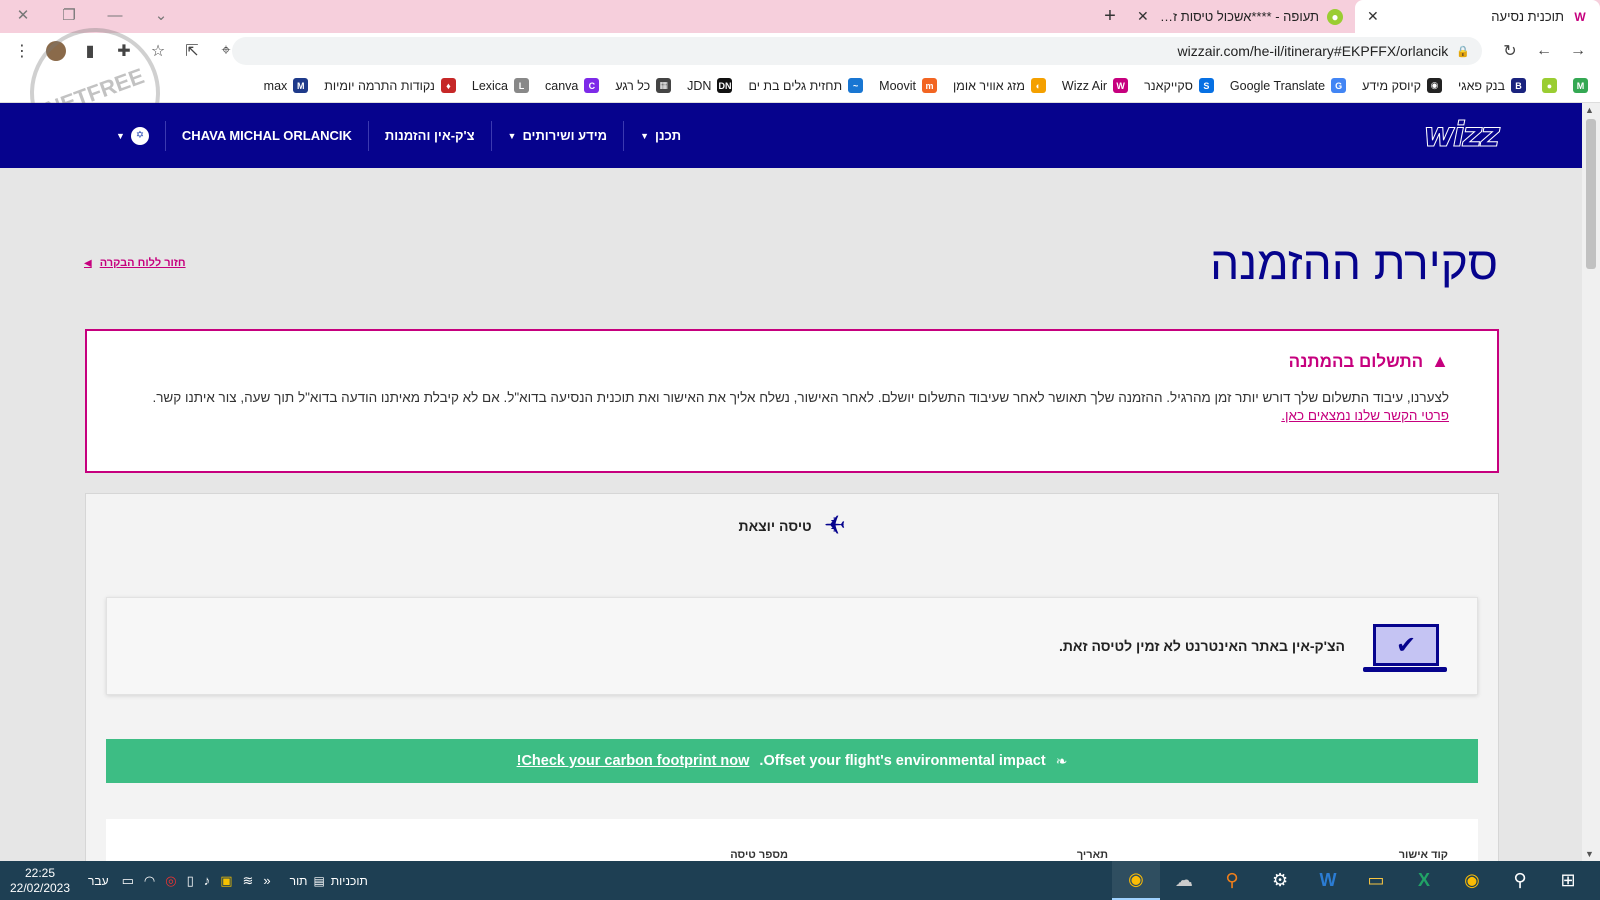 The height and width of the screenshot is (900, 1600). Describe the element at coordinates (856, 85) in the screenshot. I see `bookmark-favicon-icon: ~` at that location.